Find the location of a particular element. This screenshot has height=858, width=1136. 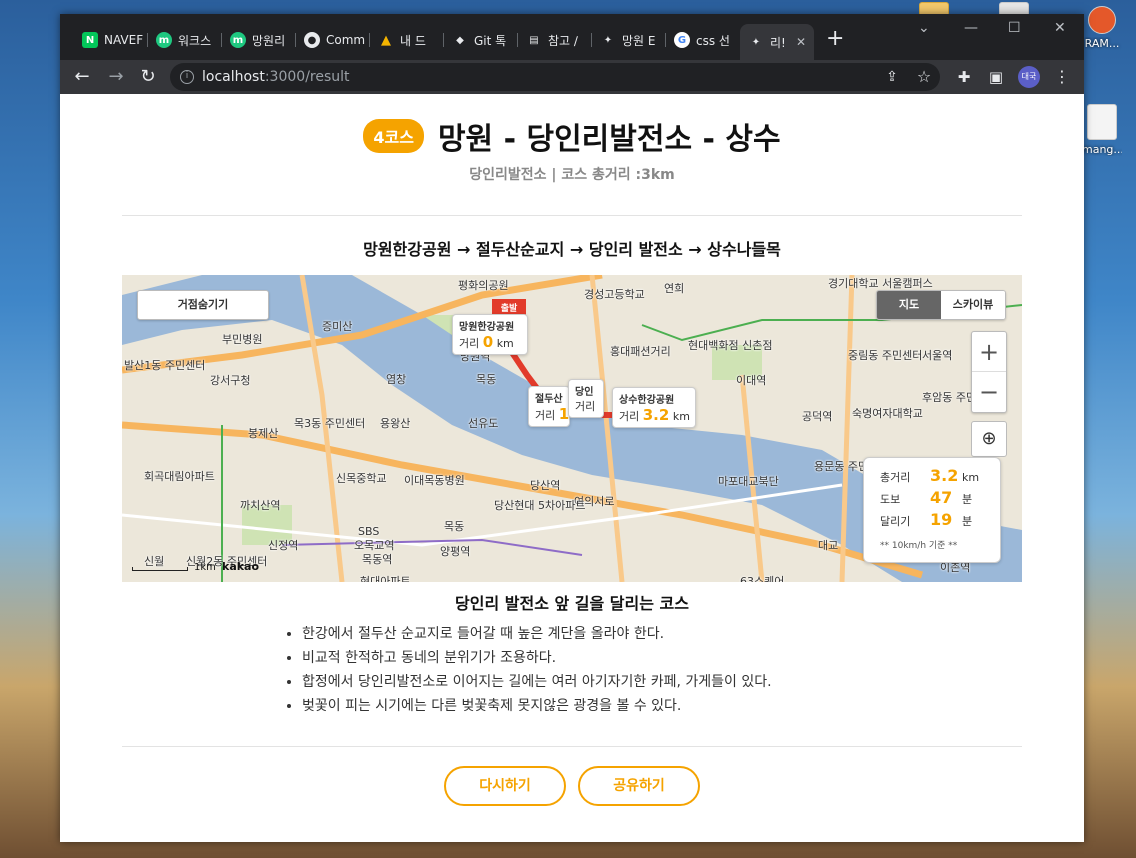

profile-avatar: 대국 is located at coordinates (1029, 77).